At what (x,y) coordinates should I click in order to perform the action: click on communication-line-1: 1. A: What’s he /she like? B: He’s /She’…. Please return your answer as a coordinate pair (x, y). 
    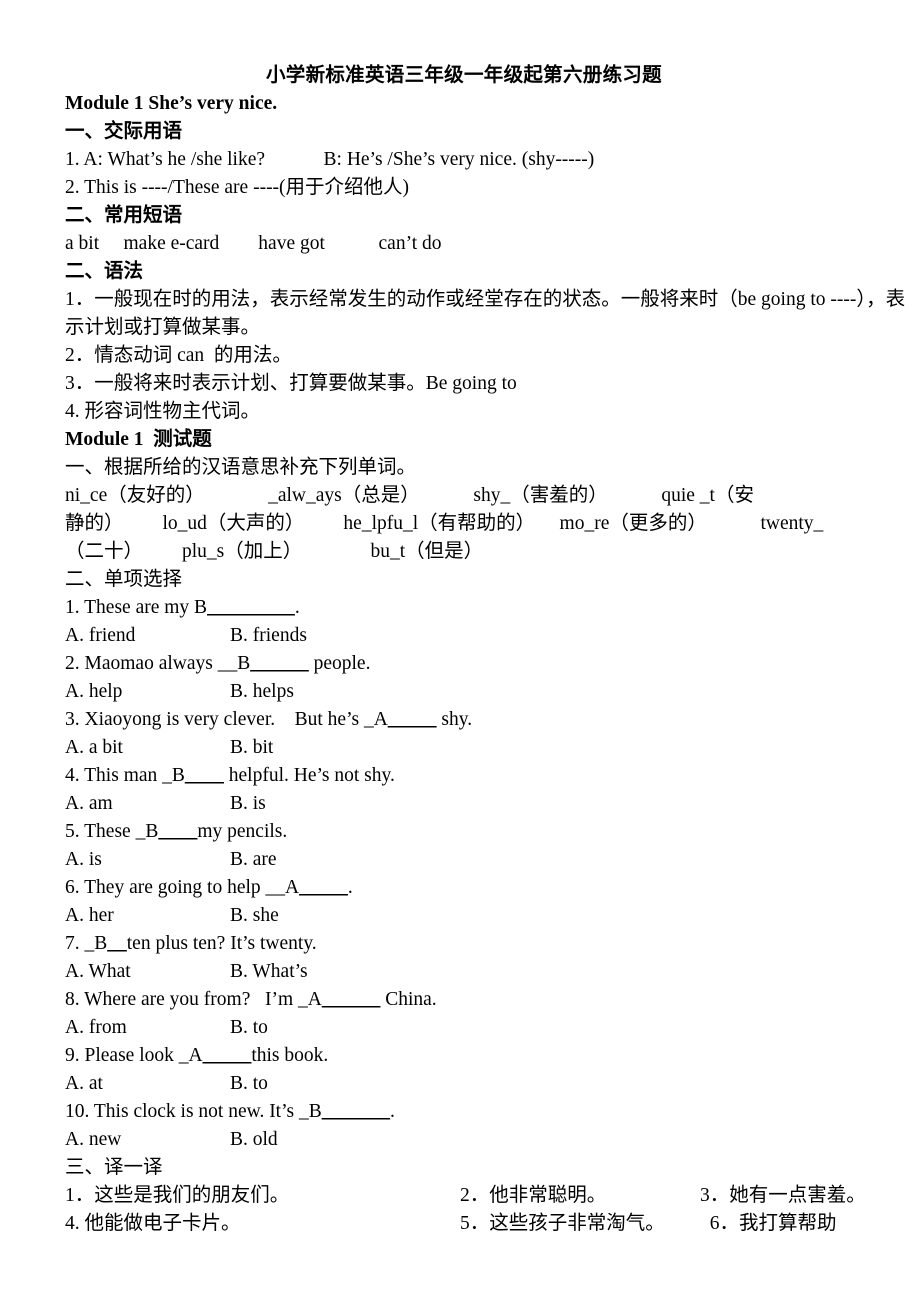
    Looking at the image, I should click on (330, 159).